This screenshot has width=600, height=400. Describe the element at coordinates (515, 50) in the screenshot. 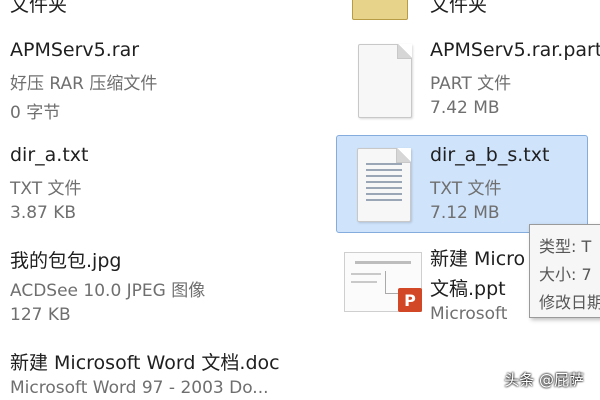

I see `file-name: APMServ5.rar.part` at that location.